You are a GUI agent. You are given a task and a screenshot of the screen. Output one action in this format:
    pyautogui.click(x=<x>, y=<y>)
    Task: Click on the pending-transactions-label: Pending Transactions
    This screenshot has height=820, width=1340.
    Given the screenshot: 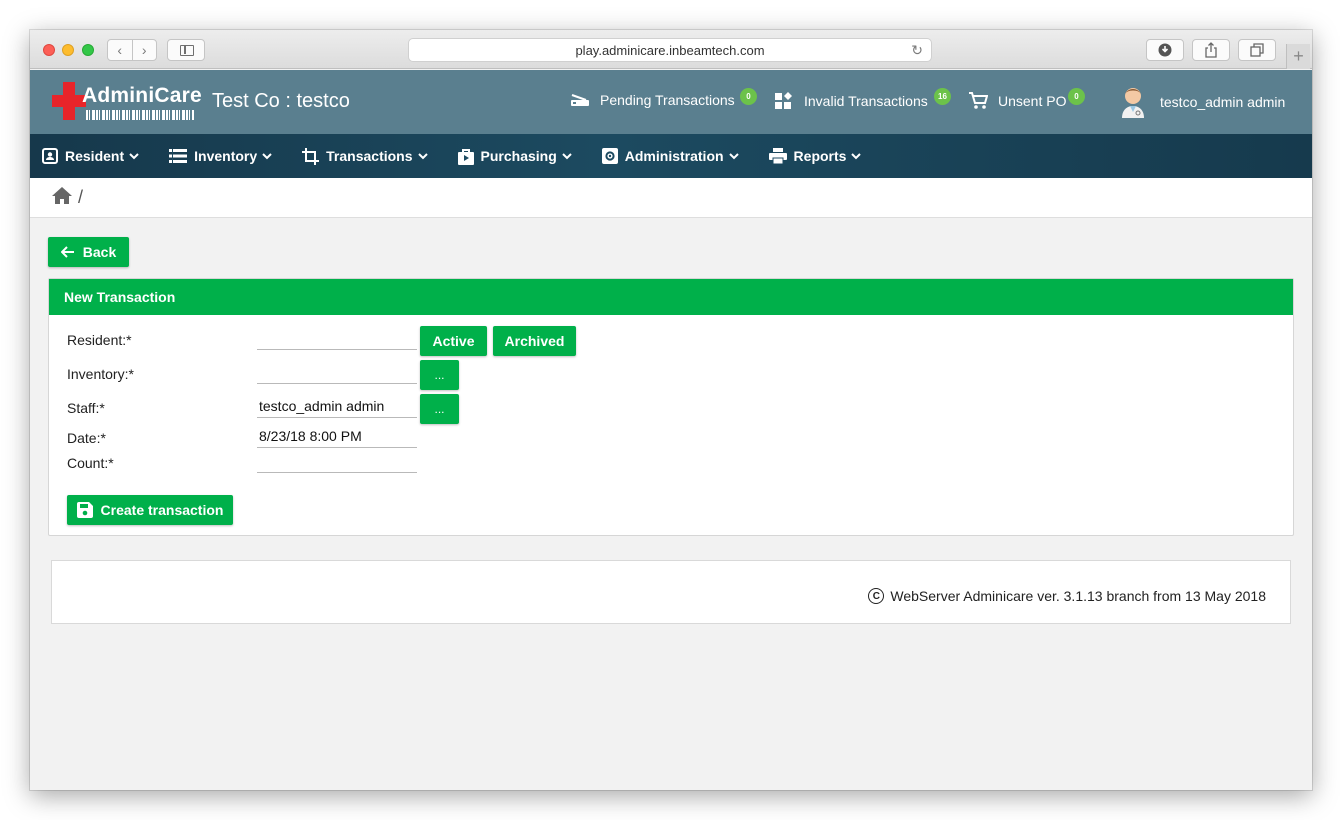 What is the action you would take?
    pyautogui.click(x=667, y=100)
    